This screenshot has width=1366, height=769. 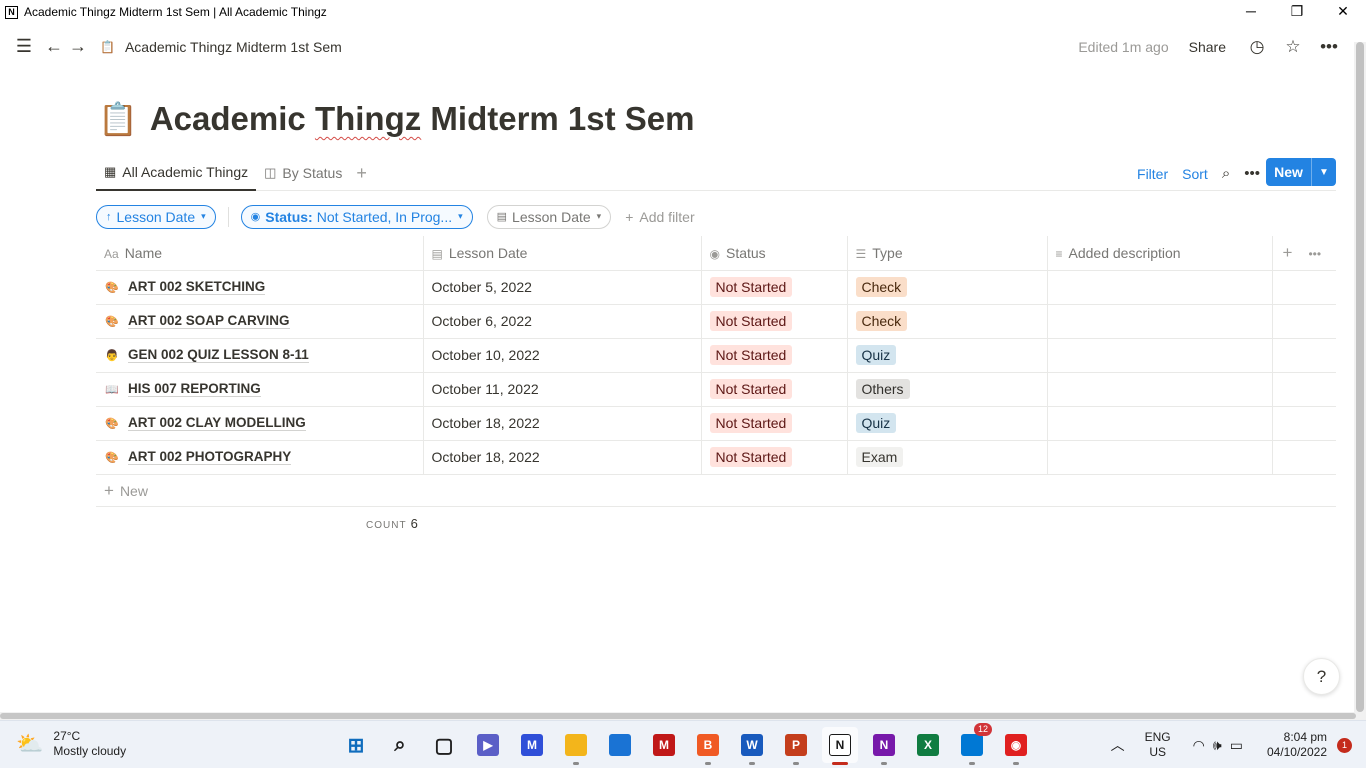 I want to click on filter-button: Filter, so click(x=1152, y=174).